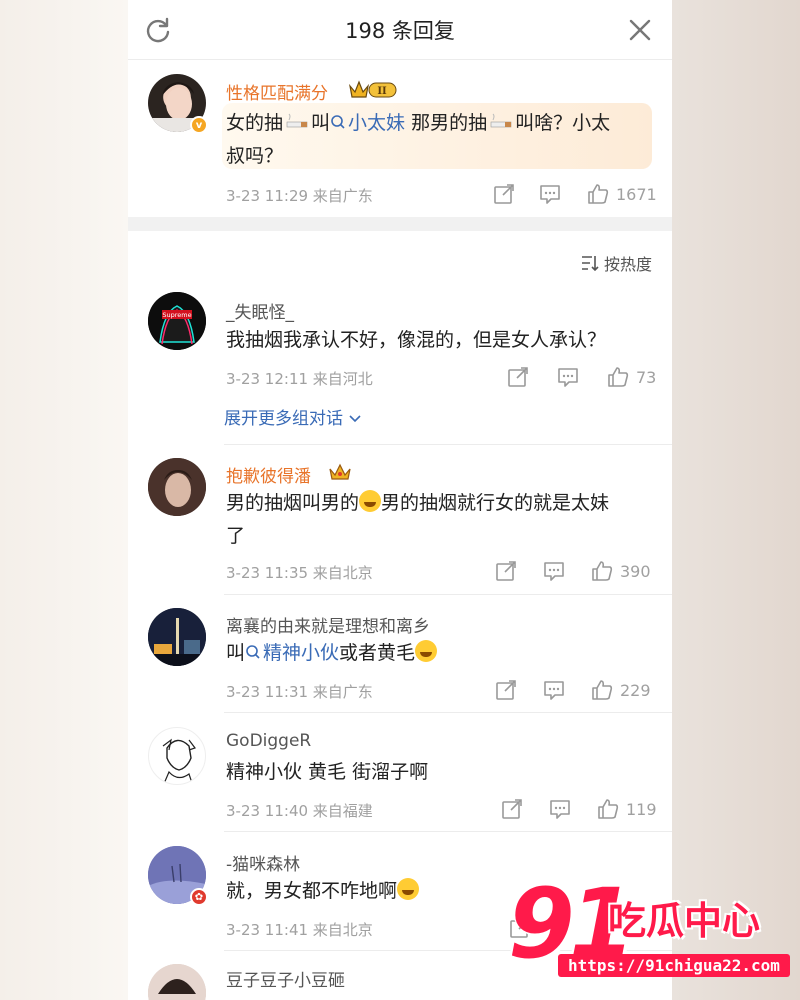 This screenshot has width=800, height=1000. I want to click on comment-meta: 3-23 11:35 来自北京, so click(299, 573).